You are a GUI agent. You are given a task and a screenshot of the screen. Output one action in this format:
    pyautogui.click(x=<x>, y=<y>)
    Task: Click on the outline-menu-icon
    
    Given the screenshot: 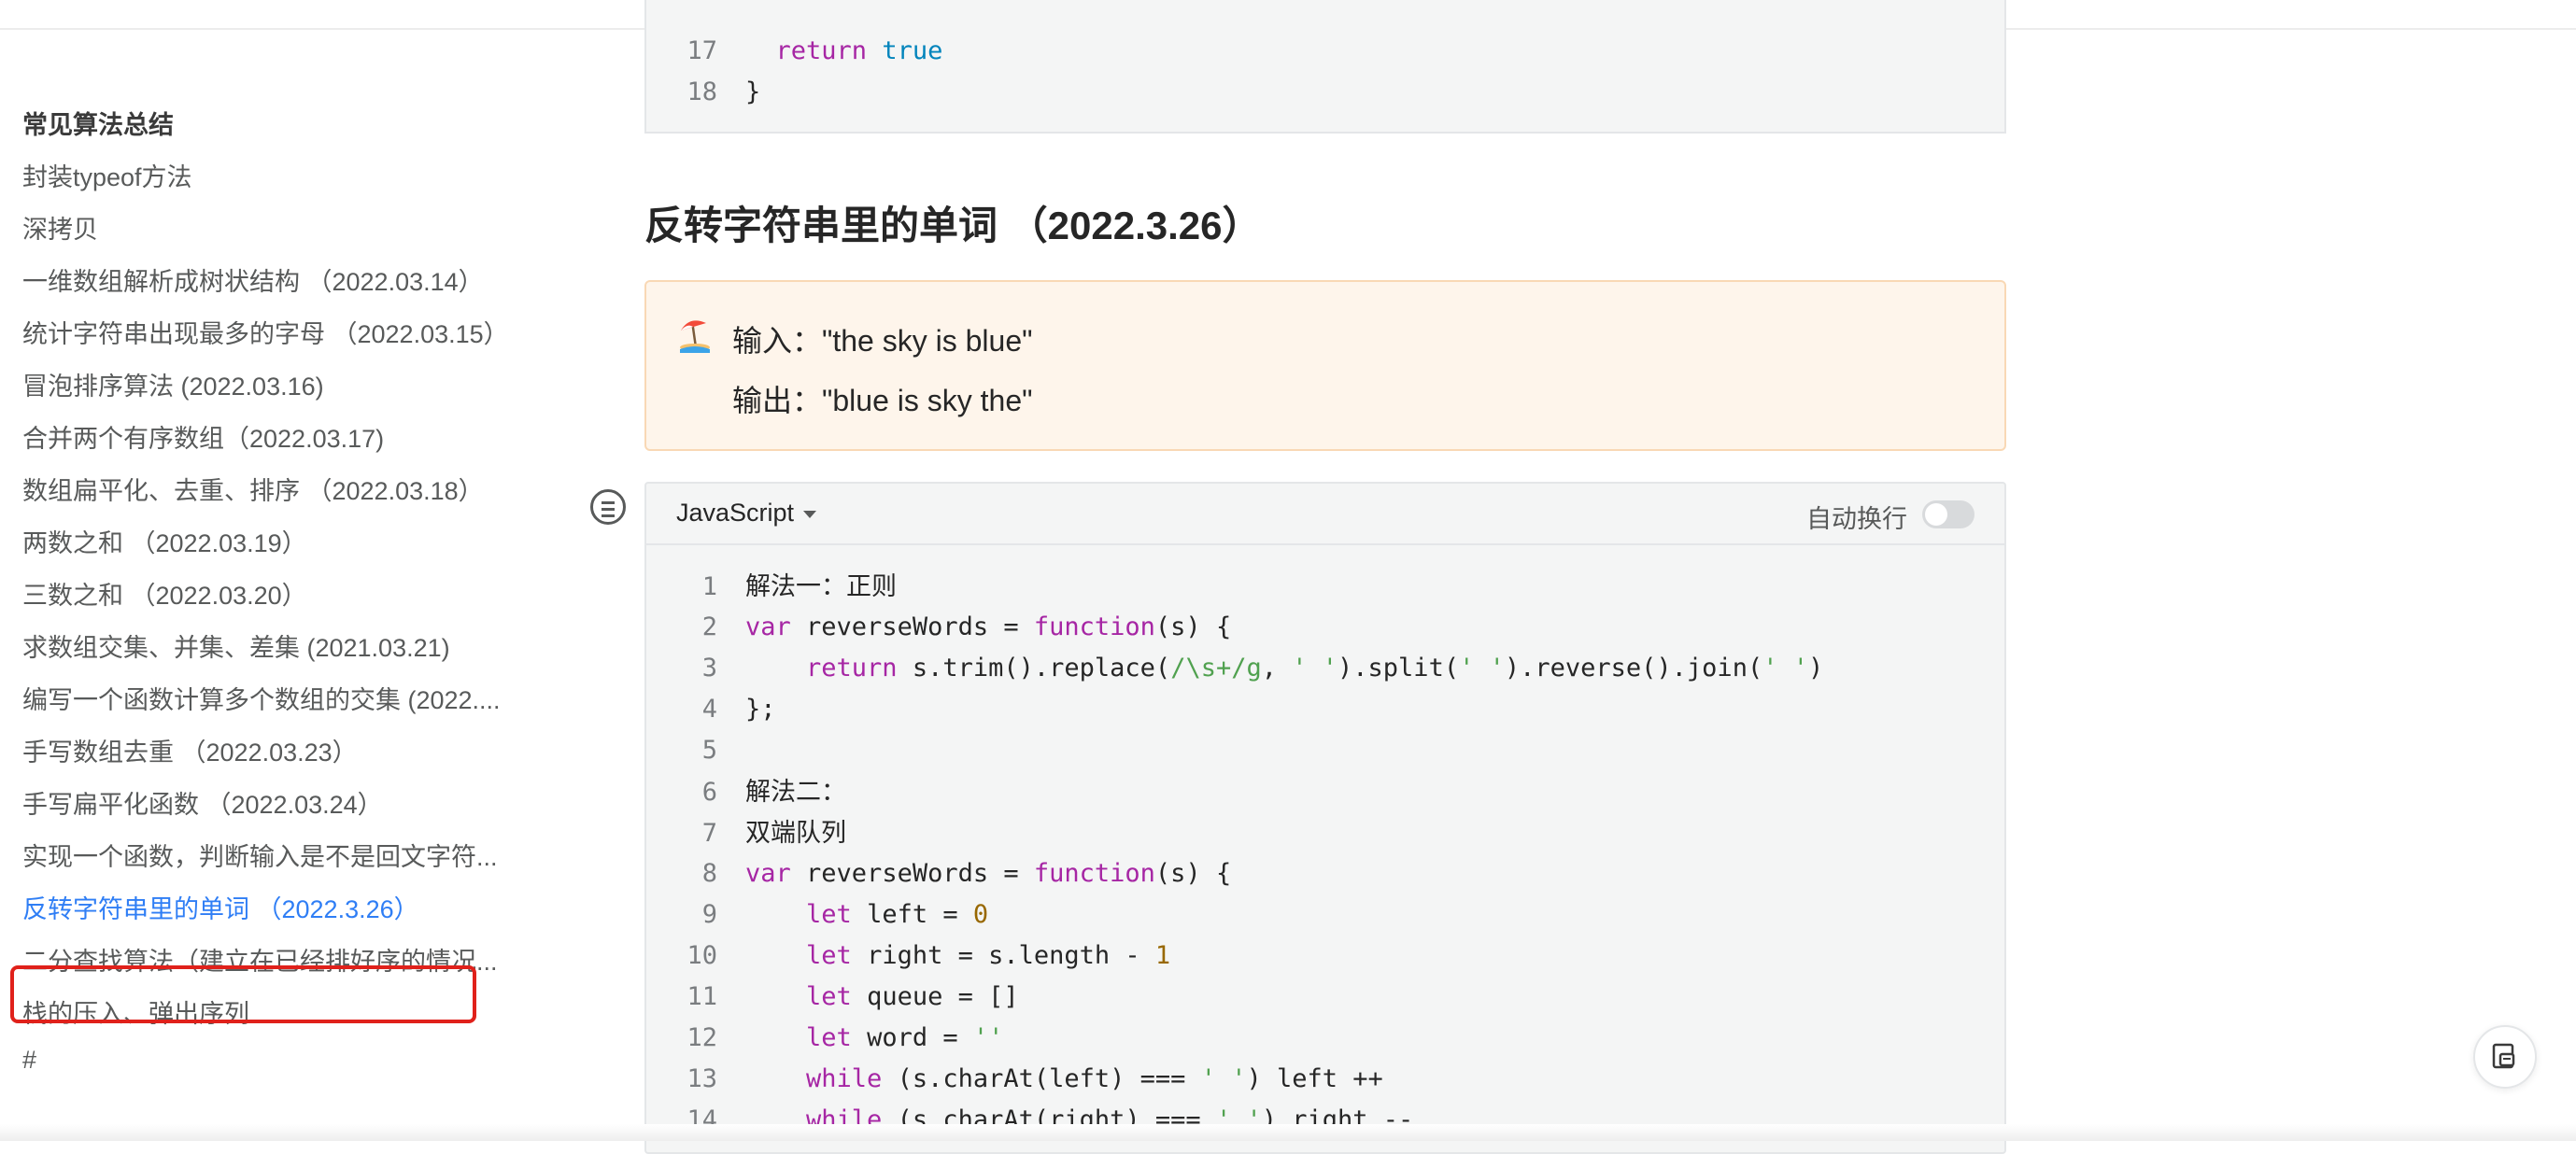 What is the action you would take?
    pyautogui.click(x=608, y=507)
    